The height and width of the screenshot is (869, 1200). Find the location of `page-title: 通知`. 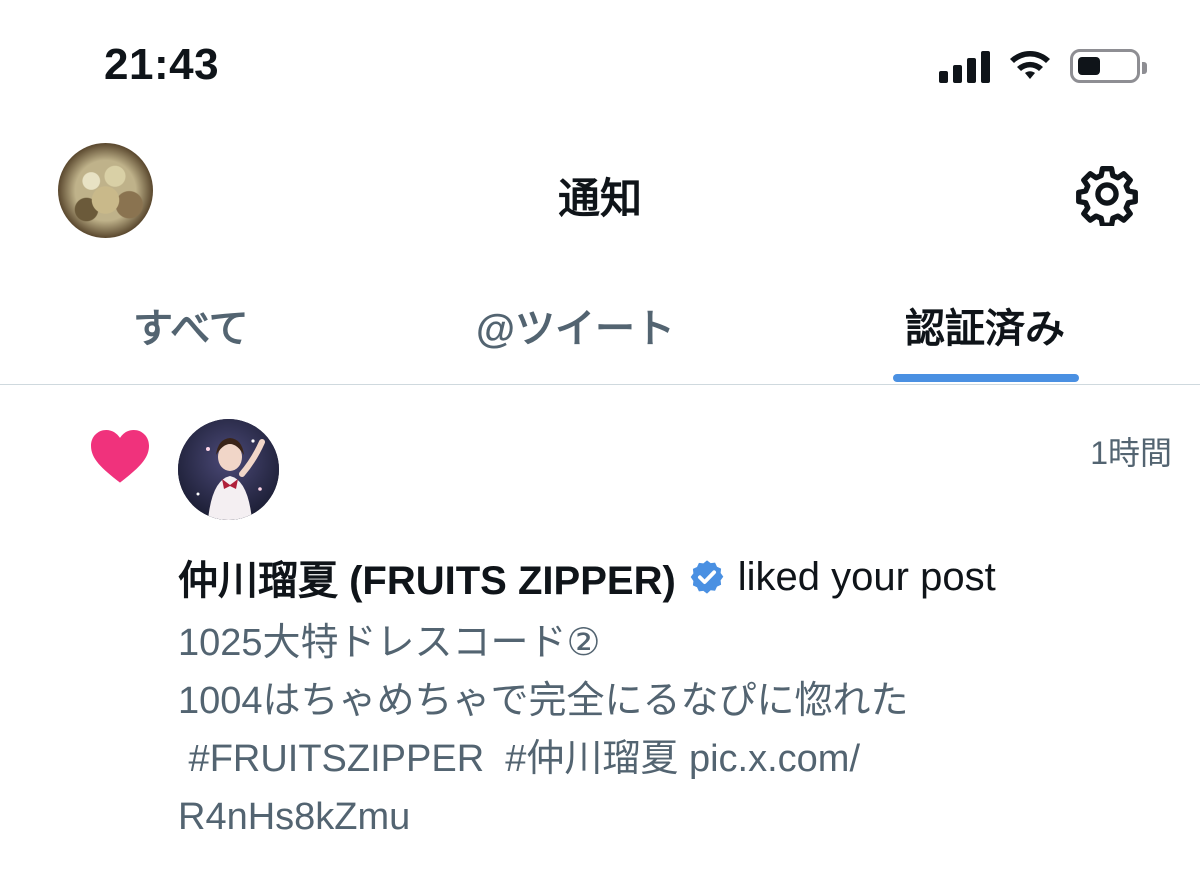

page-title: 通知 is located at coordinates (599, 198).